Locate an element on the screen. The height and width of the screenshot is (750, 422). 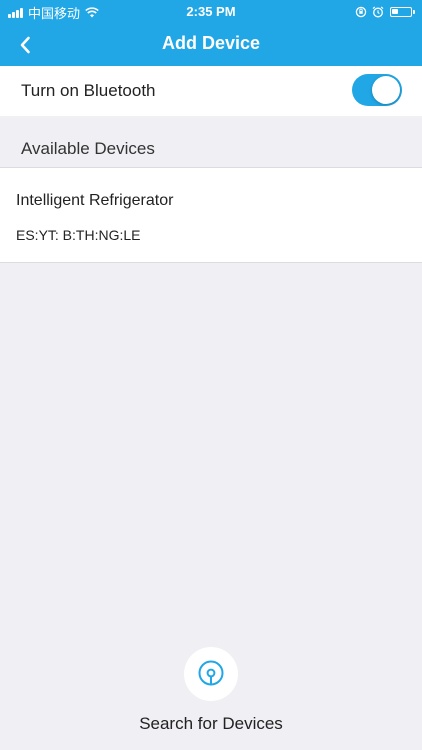
status-right is located at coordinates (382, 12).